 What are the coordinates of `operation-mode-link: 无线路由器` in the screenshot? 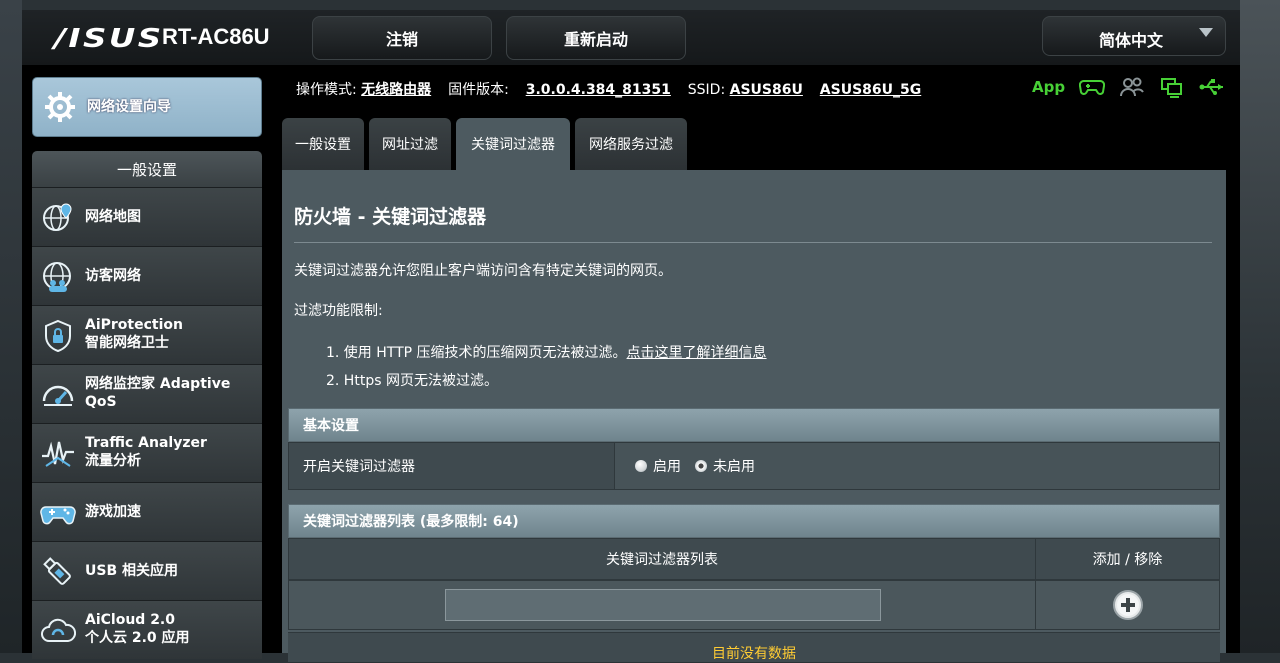 It's located at (396, 90).